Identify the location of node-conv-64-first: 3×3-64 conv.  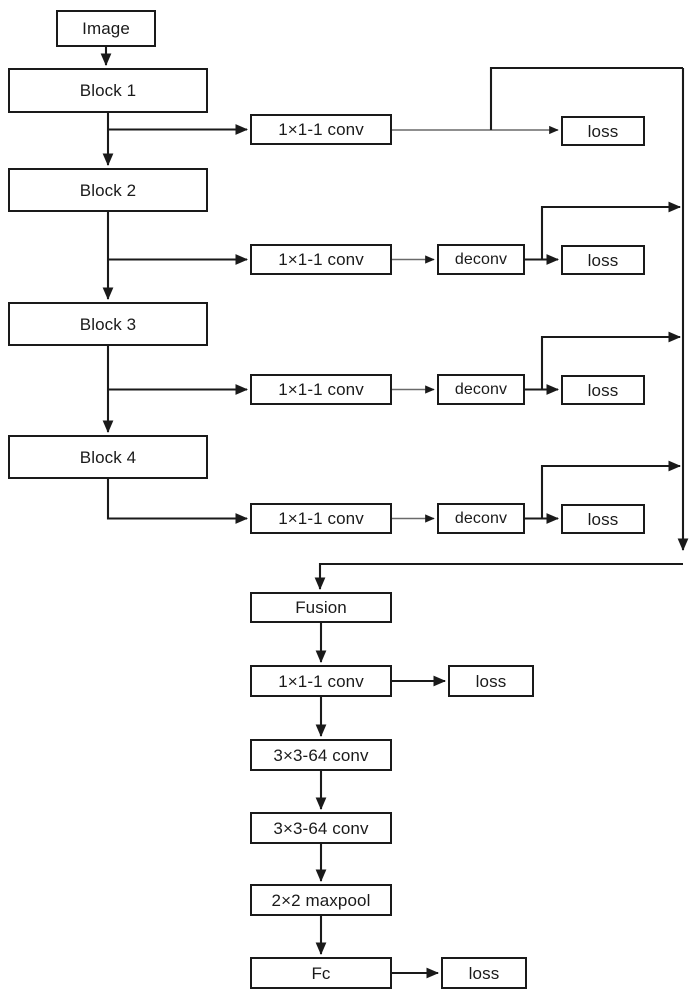
(321, 755).